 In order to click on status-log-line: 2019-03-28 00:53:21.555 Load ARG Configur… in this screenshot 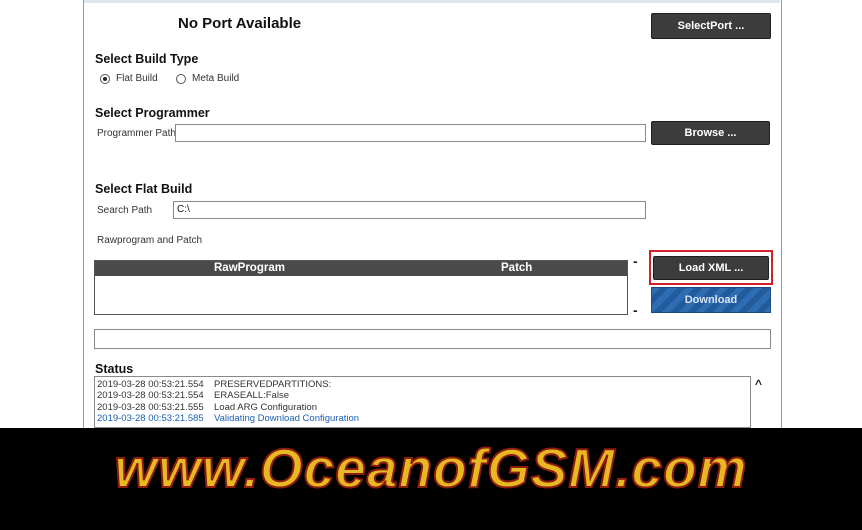, I will do `click(422, 407)`.